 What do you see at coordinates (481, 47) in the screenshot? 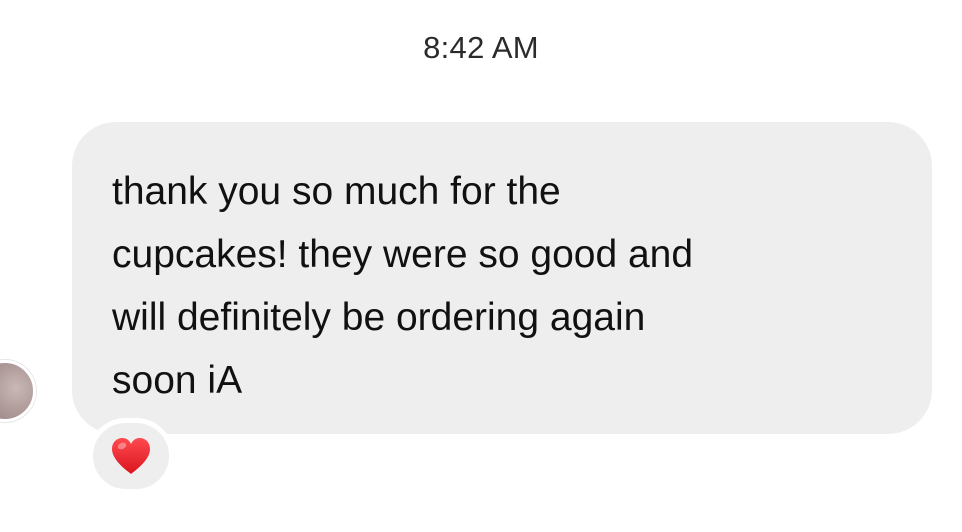
I see `message-timestamp: 8:42 AM` at bounding box center [481, 47].